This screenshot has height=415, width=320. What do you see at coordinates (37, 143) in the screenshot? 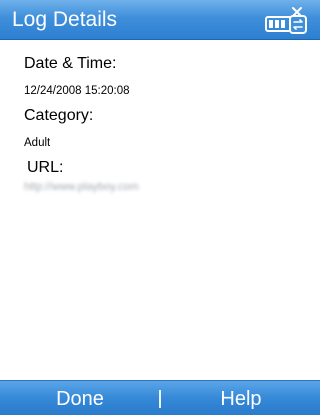
I see `category-value: Adult` at bounding box center [37, 143].